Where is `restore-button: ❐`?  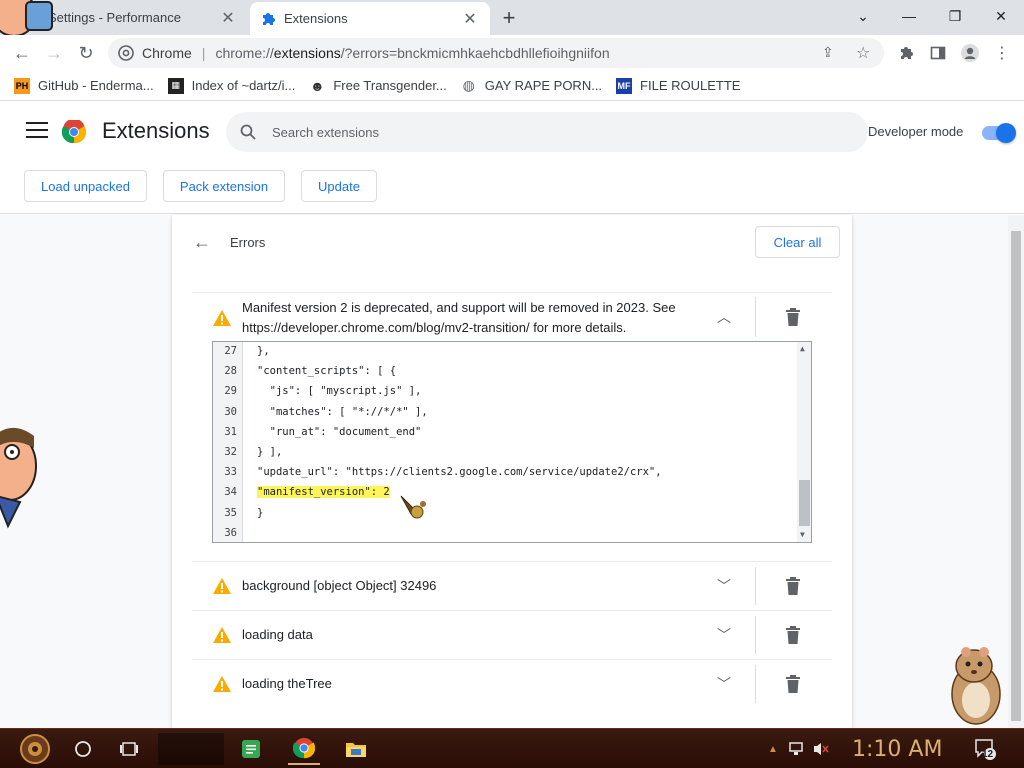 restore-button: ❐ is located at coordinates (955, 16).